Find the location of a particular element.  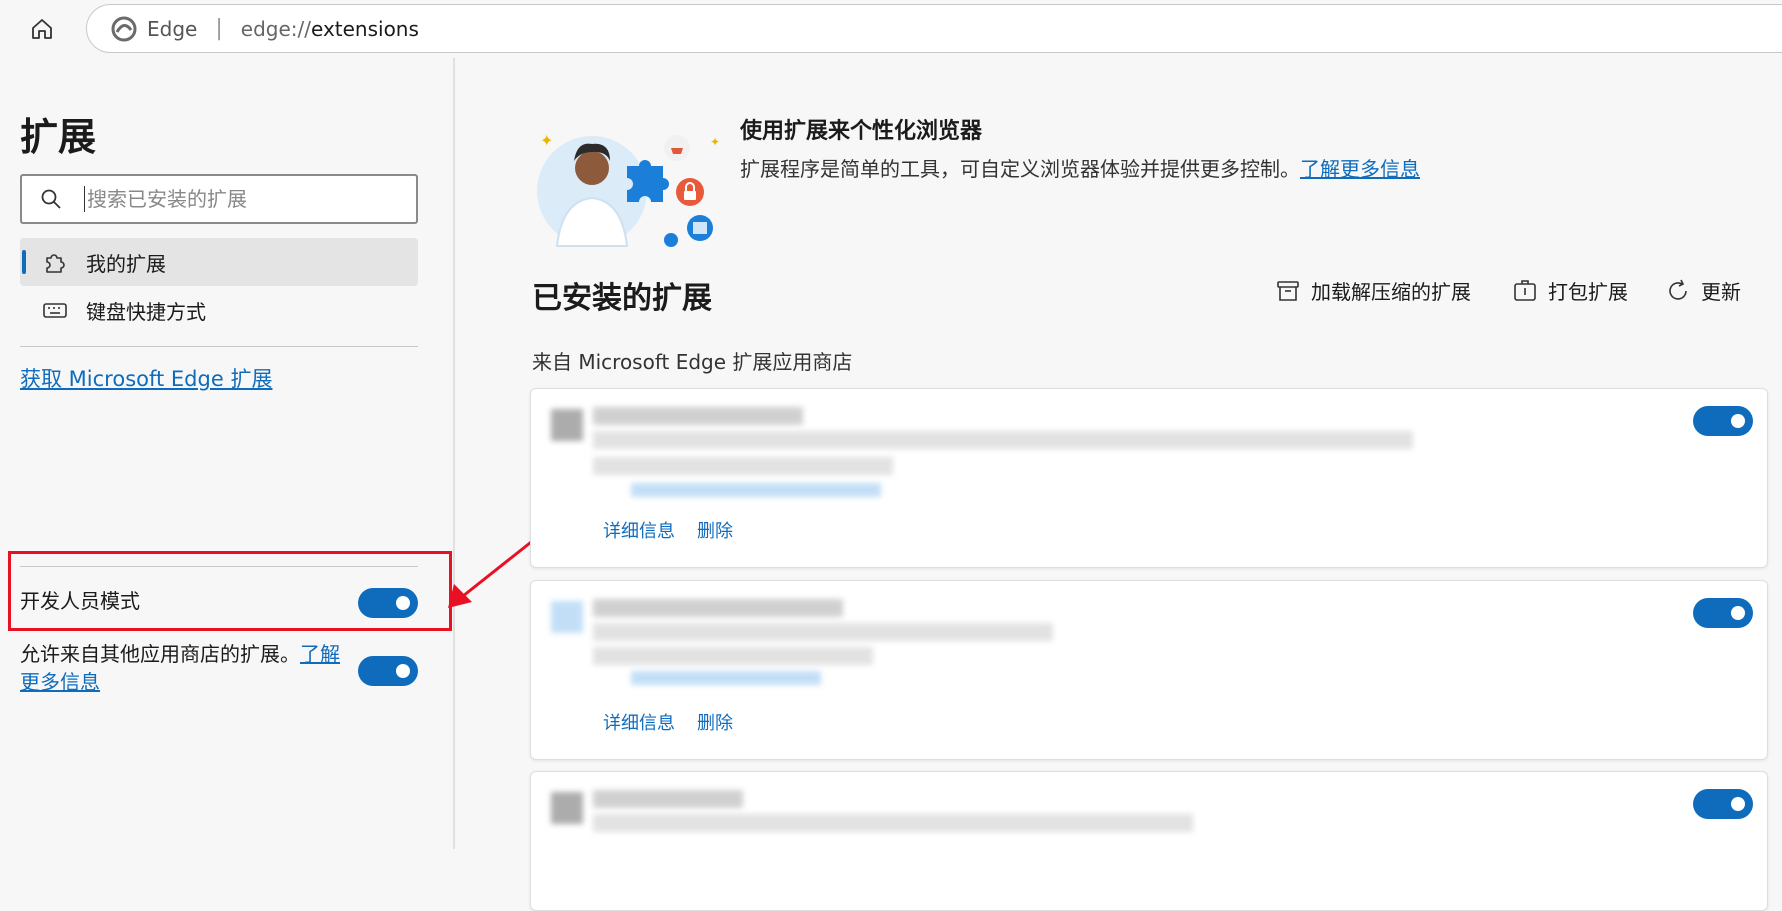

sidebar-item-keyboard-shortcuts: 键盘快捷方式 is located at coordinates (219, 310).